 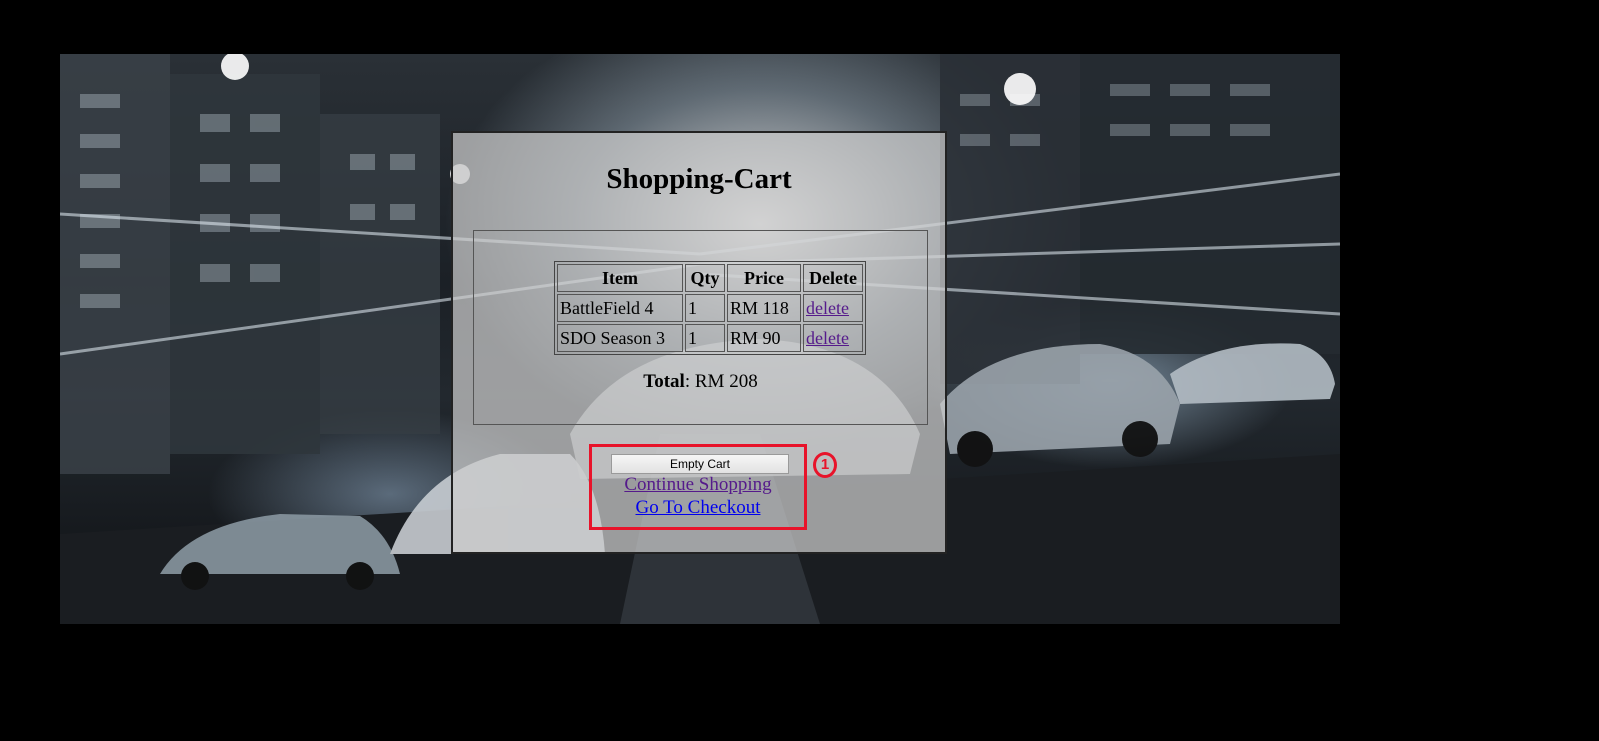 I want to click on table-row: BattleField 4 1 RM 118 delete, so click(x=710, y=308).